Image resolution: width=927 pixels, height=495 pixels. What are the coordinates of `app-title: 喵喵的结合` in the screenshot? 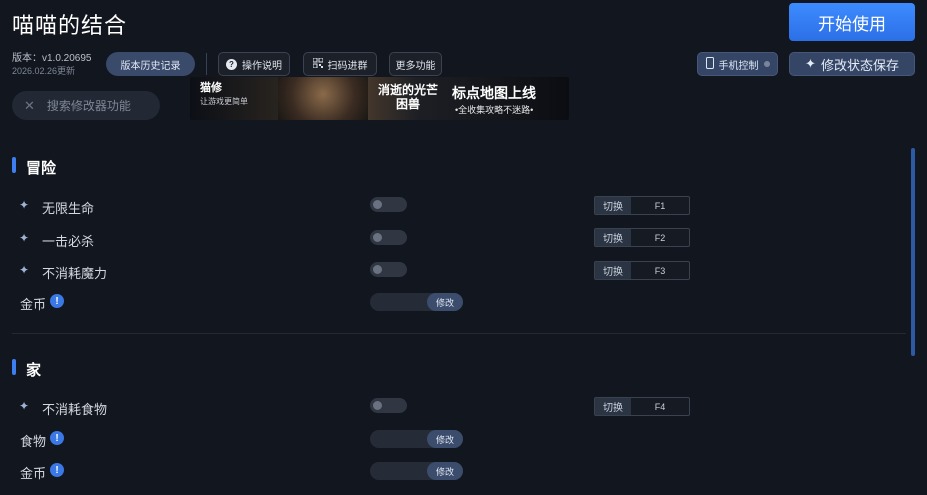 It's located at (70, 25).